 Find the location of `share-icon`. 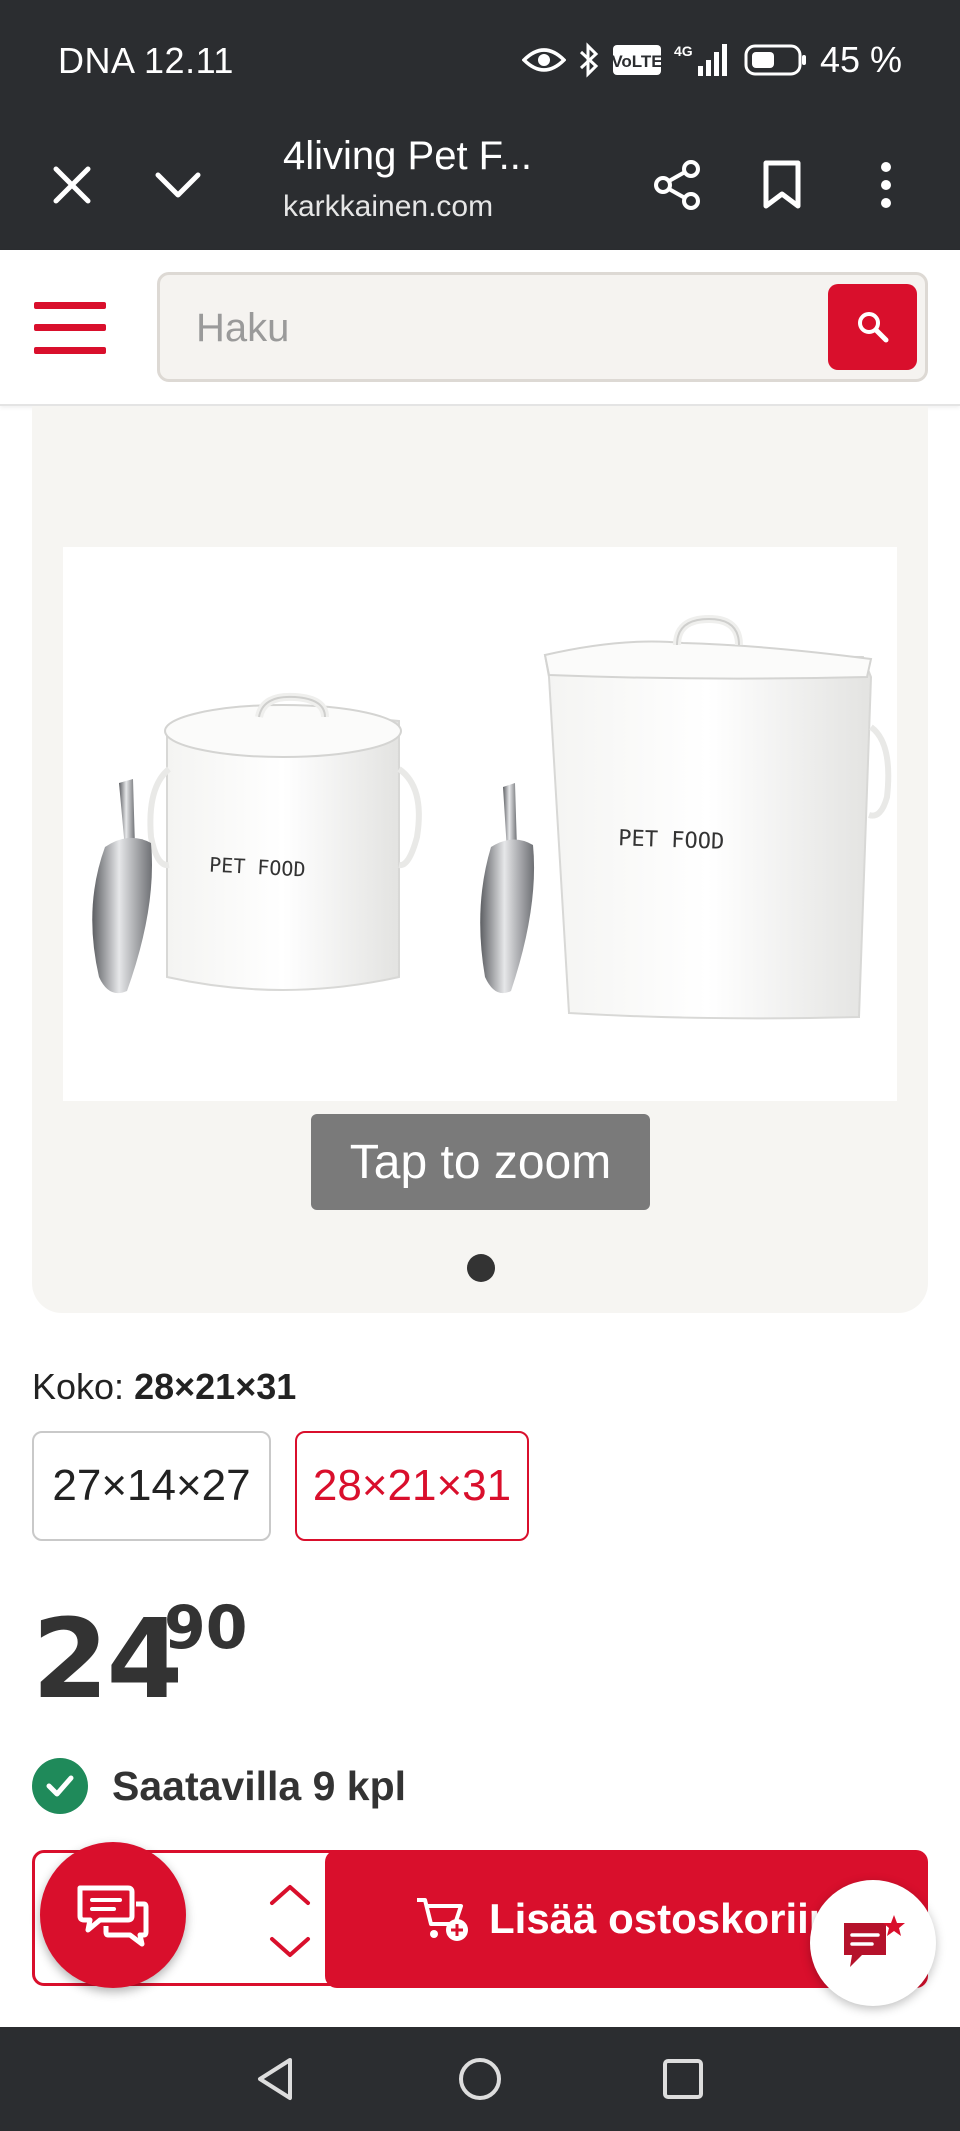

share-icon is located at coordinates (677, 185).